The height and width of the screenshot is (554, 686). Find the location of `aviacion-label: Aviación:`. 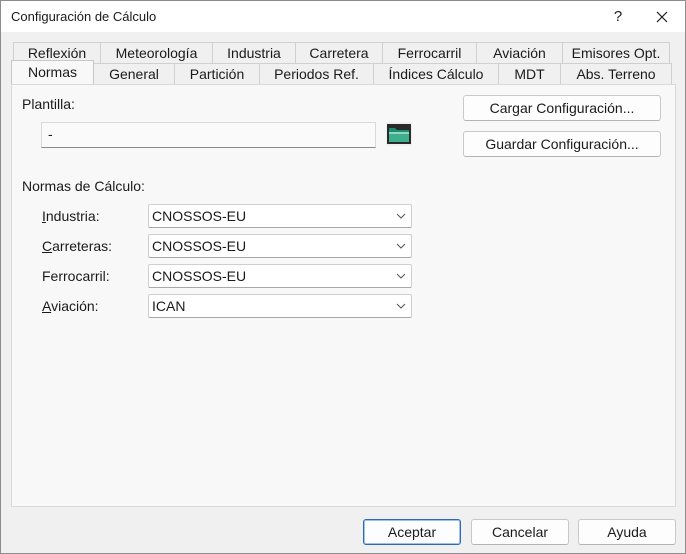

aviacion-label: Aviación: is located at coordinates (70, 306).